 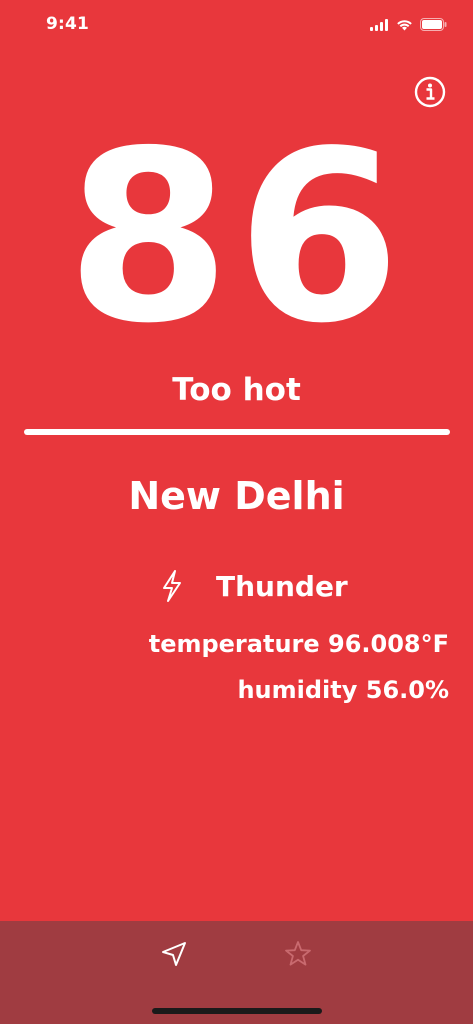 I want to click on status-bar: 9:41, so click(x=236, y=25).